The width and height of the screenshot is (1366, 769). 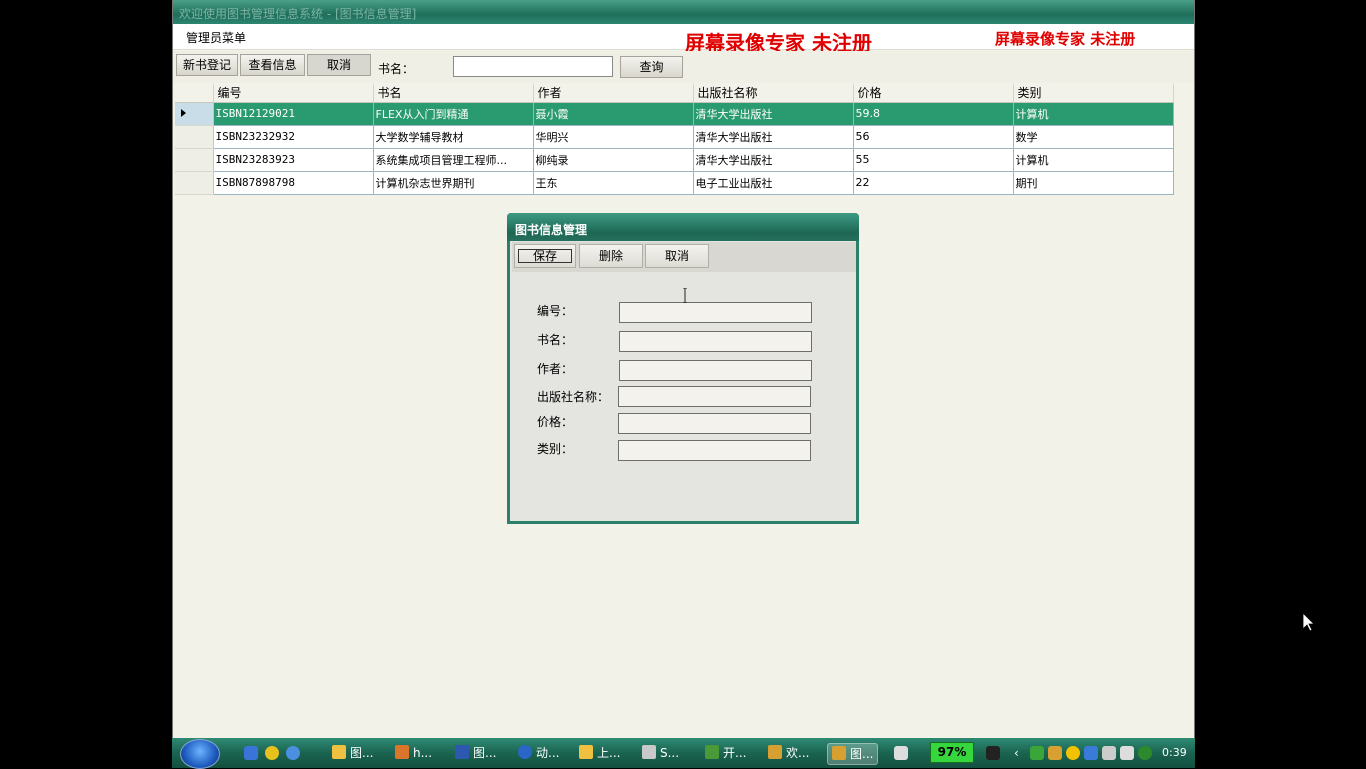 I want to click on cell-category: 数学, so click(x=1093, y=137).